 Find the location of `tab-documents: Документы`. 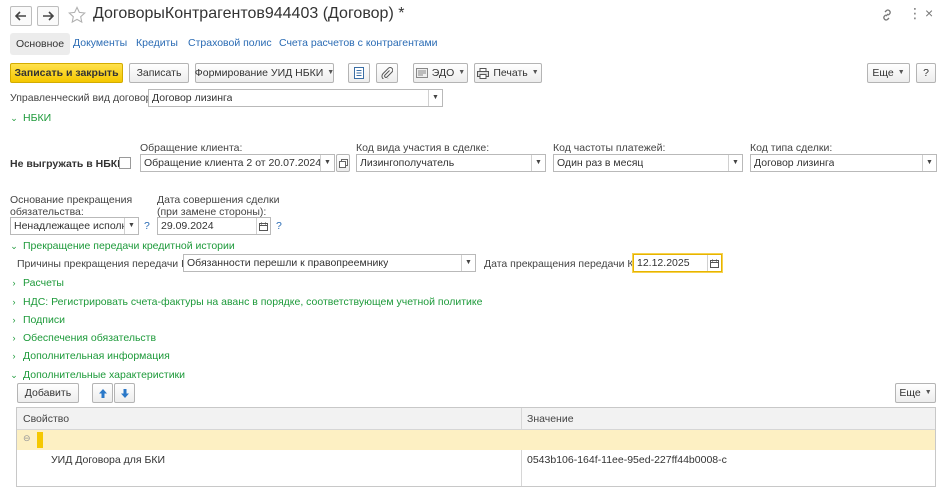

tab-documents: Документы is located at coordinates (100, 44).